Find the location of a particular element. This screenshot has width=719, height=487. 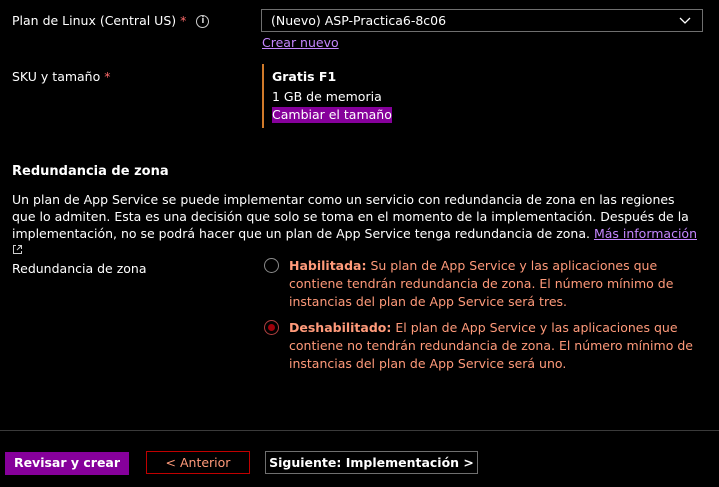

section-title: Redundancia de zona is located at coordinates (90, 171).